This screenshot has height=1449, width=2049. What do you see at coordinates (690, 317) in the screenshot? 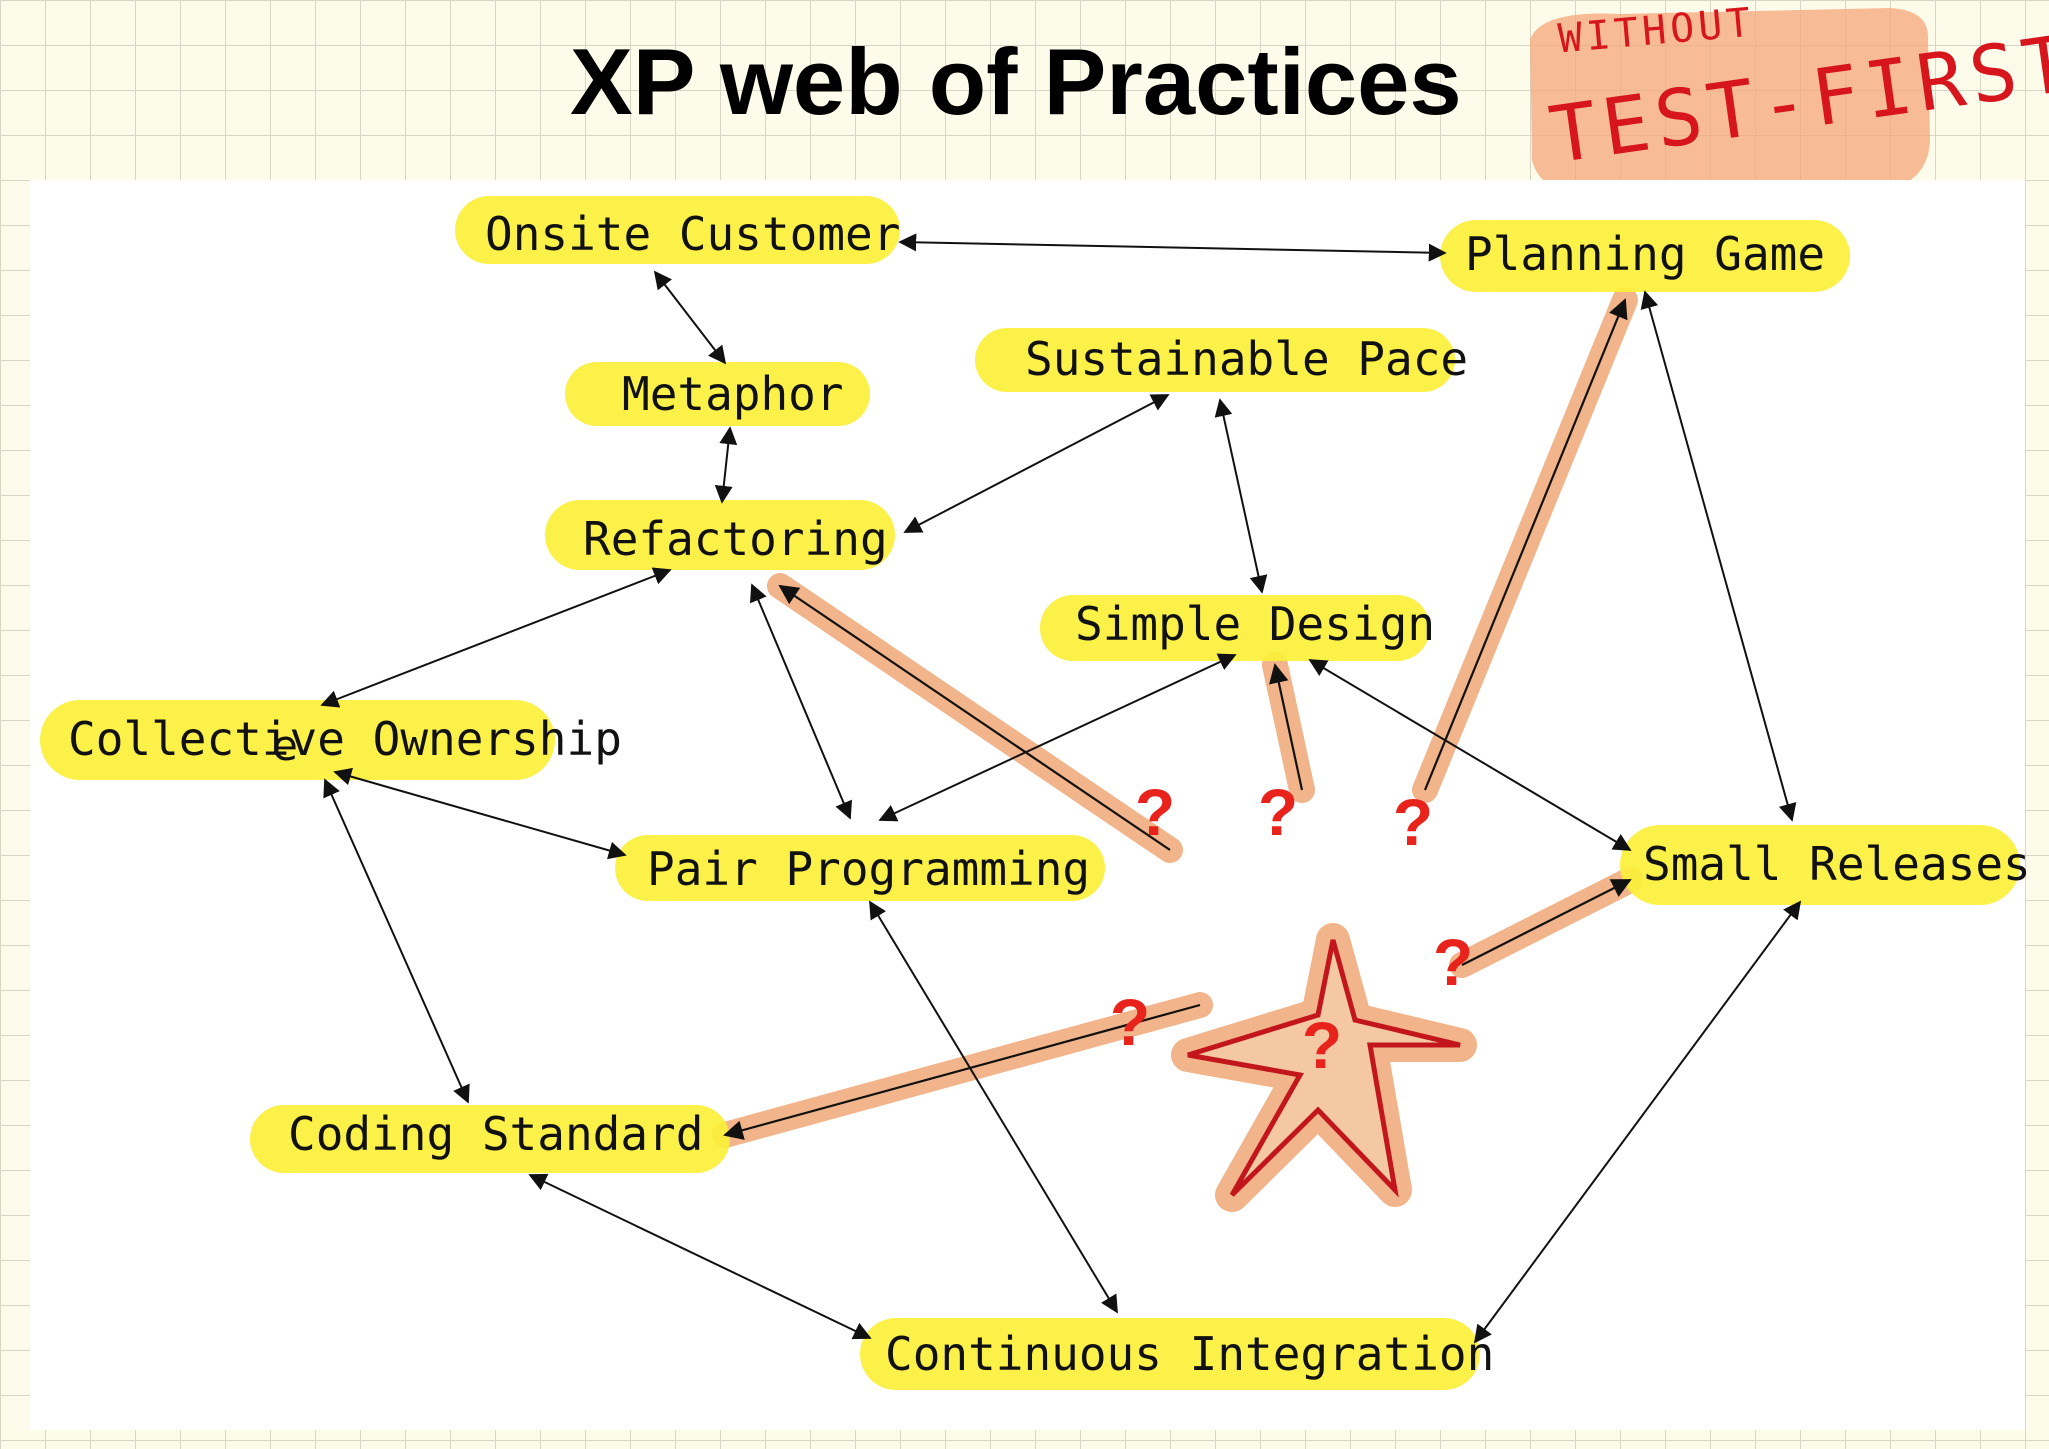
I see `edge-onsite-metaphor` at bounding box center [690, 317].